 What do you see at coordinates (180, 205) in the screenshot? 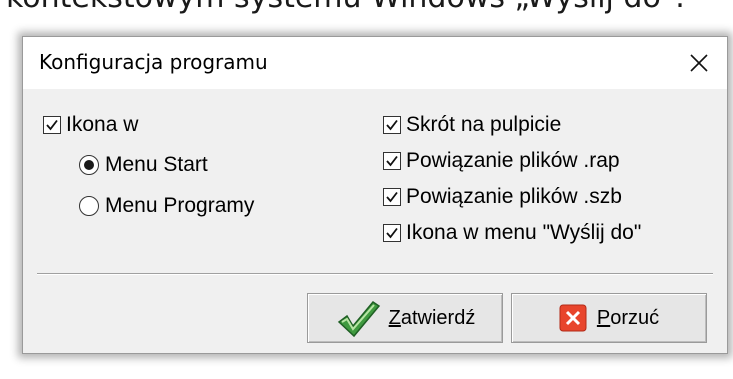
I see `radio-menu-programy-label: Menu Programy` at bounding box center [180, 205].